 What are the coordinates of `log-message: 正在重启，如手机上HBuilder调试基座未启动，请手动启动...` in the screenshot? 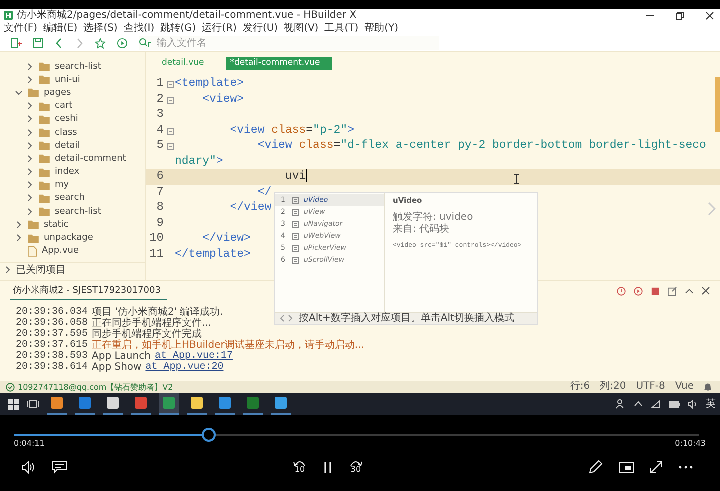 It's located at (228, 345).